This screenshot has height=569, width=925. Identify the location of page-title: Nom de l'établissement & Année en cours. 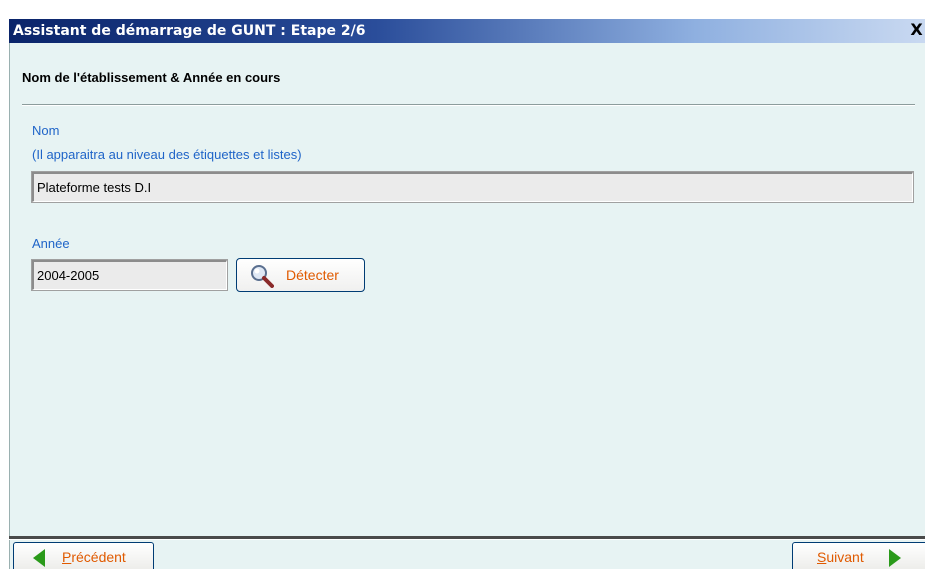
(151, 77).